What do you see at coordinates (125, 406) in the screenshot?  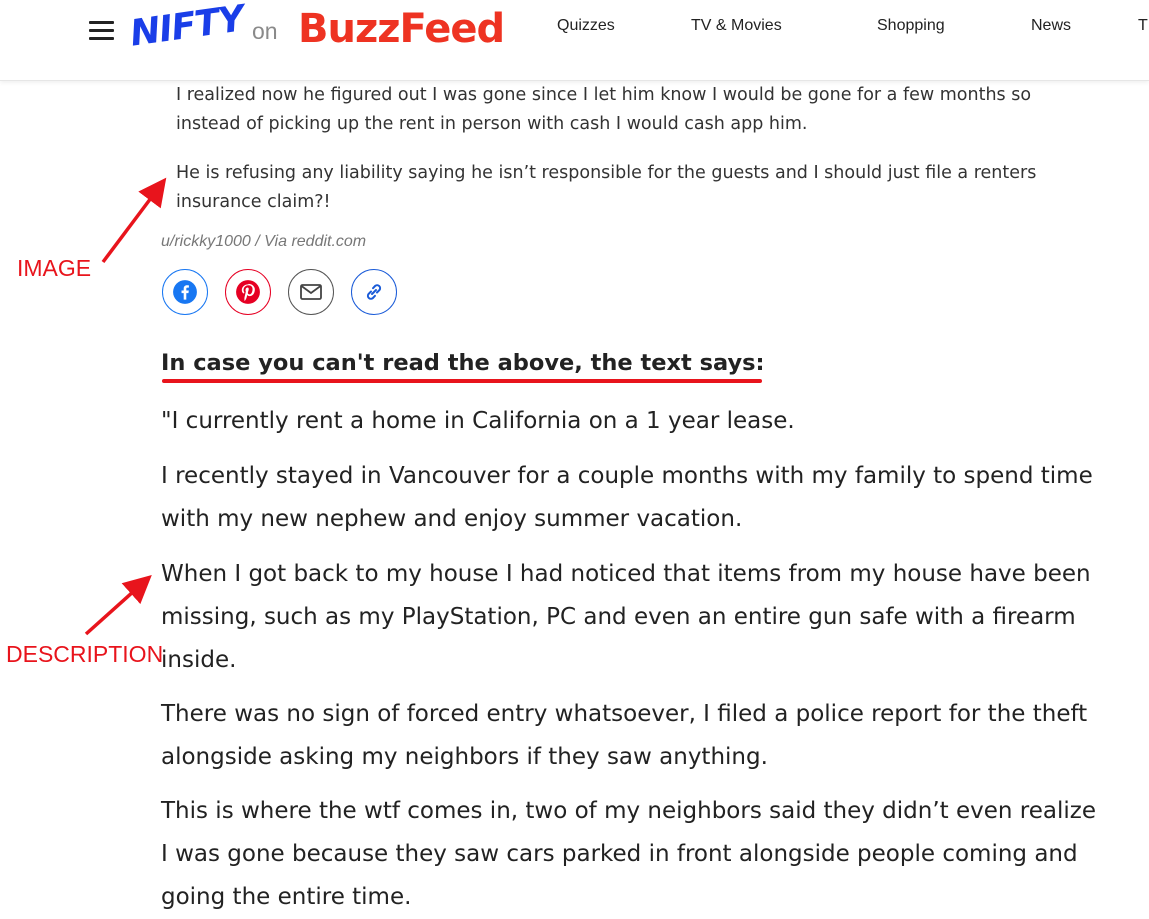 I see `annotation-arrows` at bounding box center [125, 406].